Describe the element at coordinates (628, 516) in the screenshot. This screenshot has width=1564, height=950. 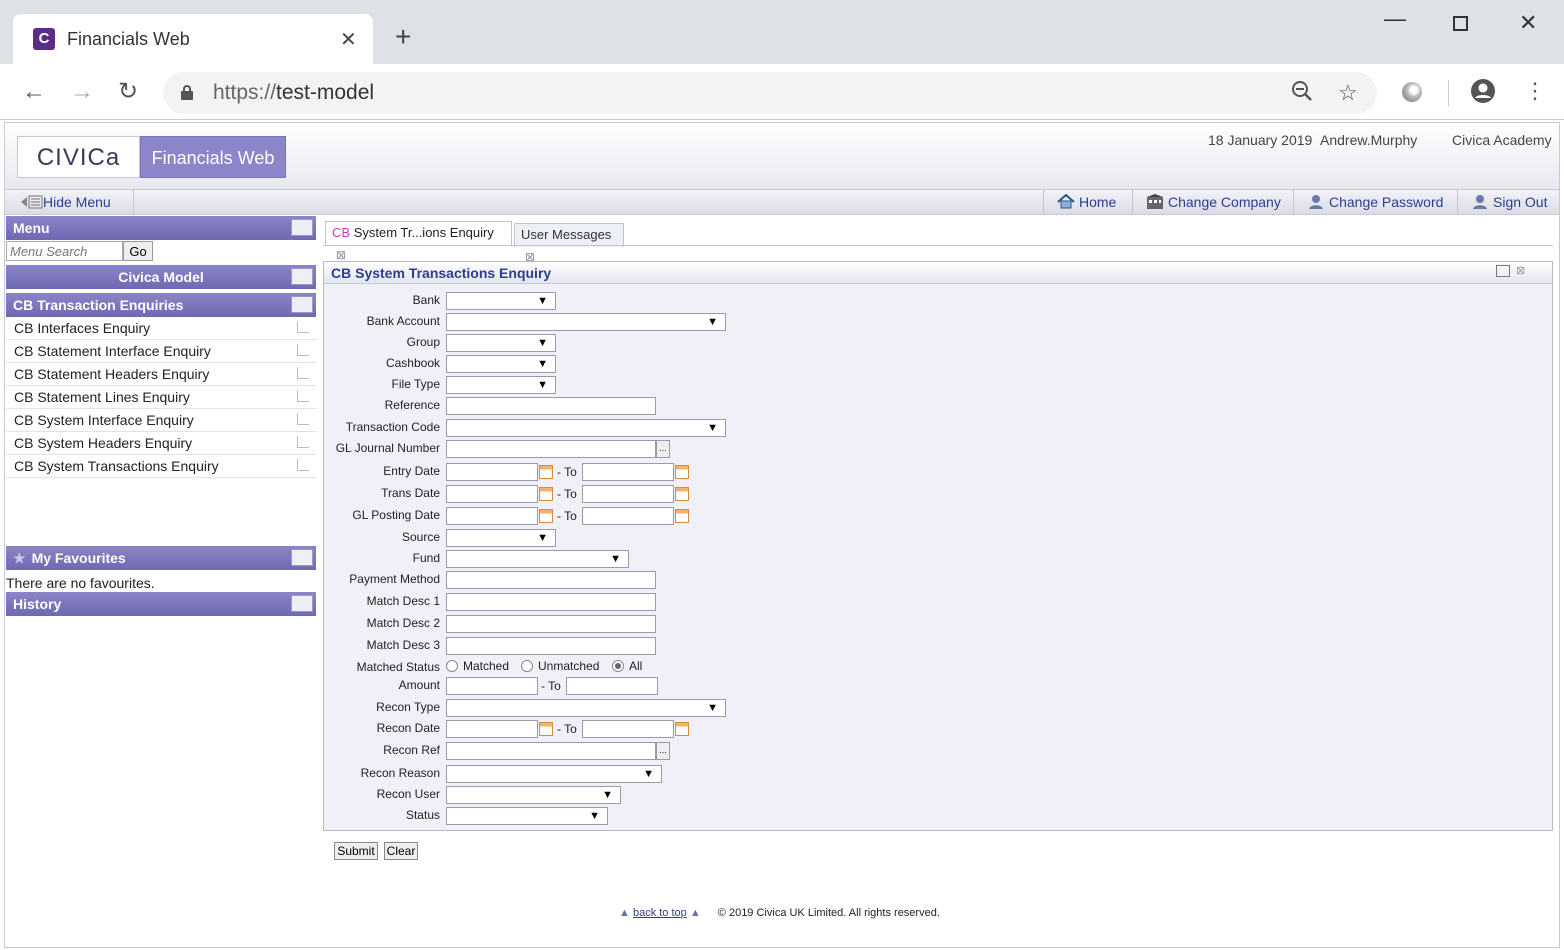
I see `gl-posting-date-to-input` at that location.